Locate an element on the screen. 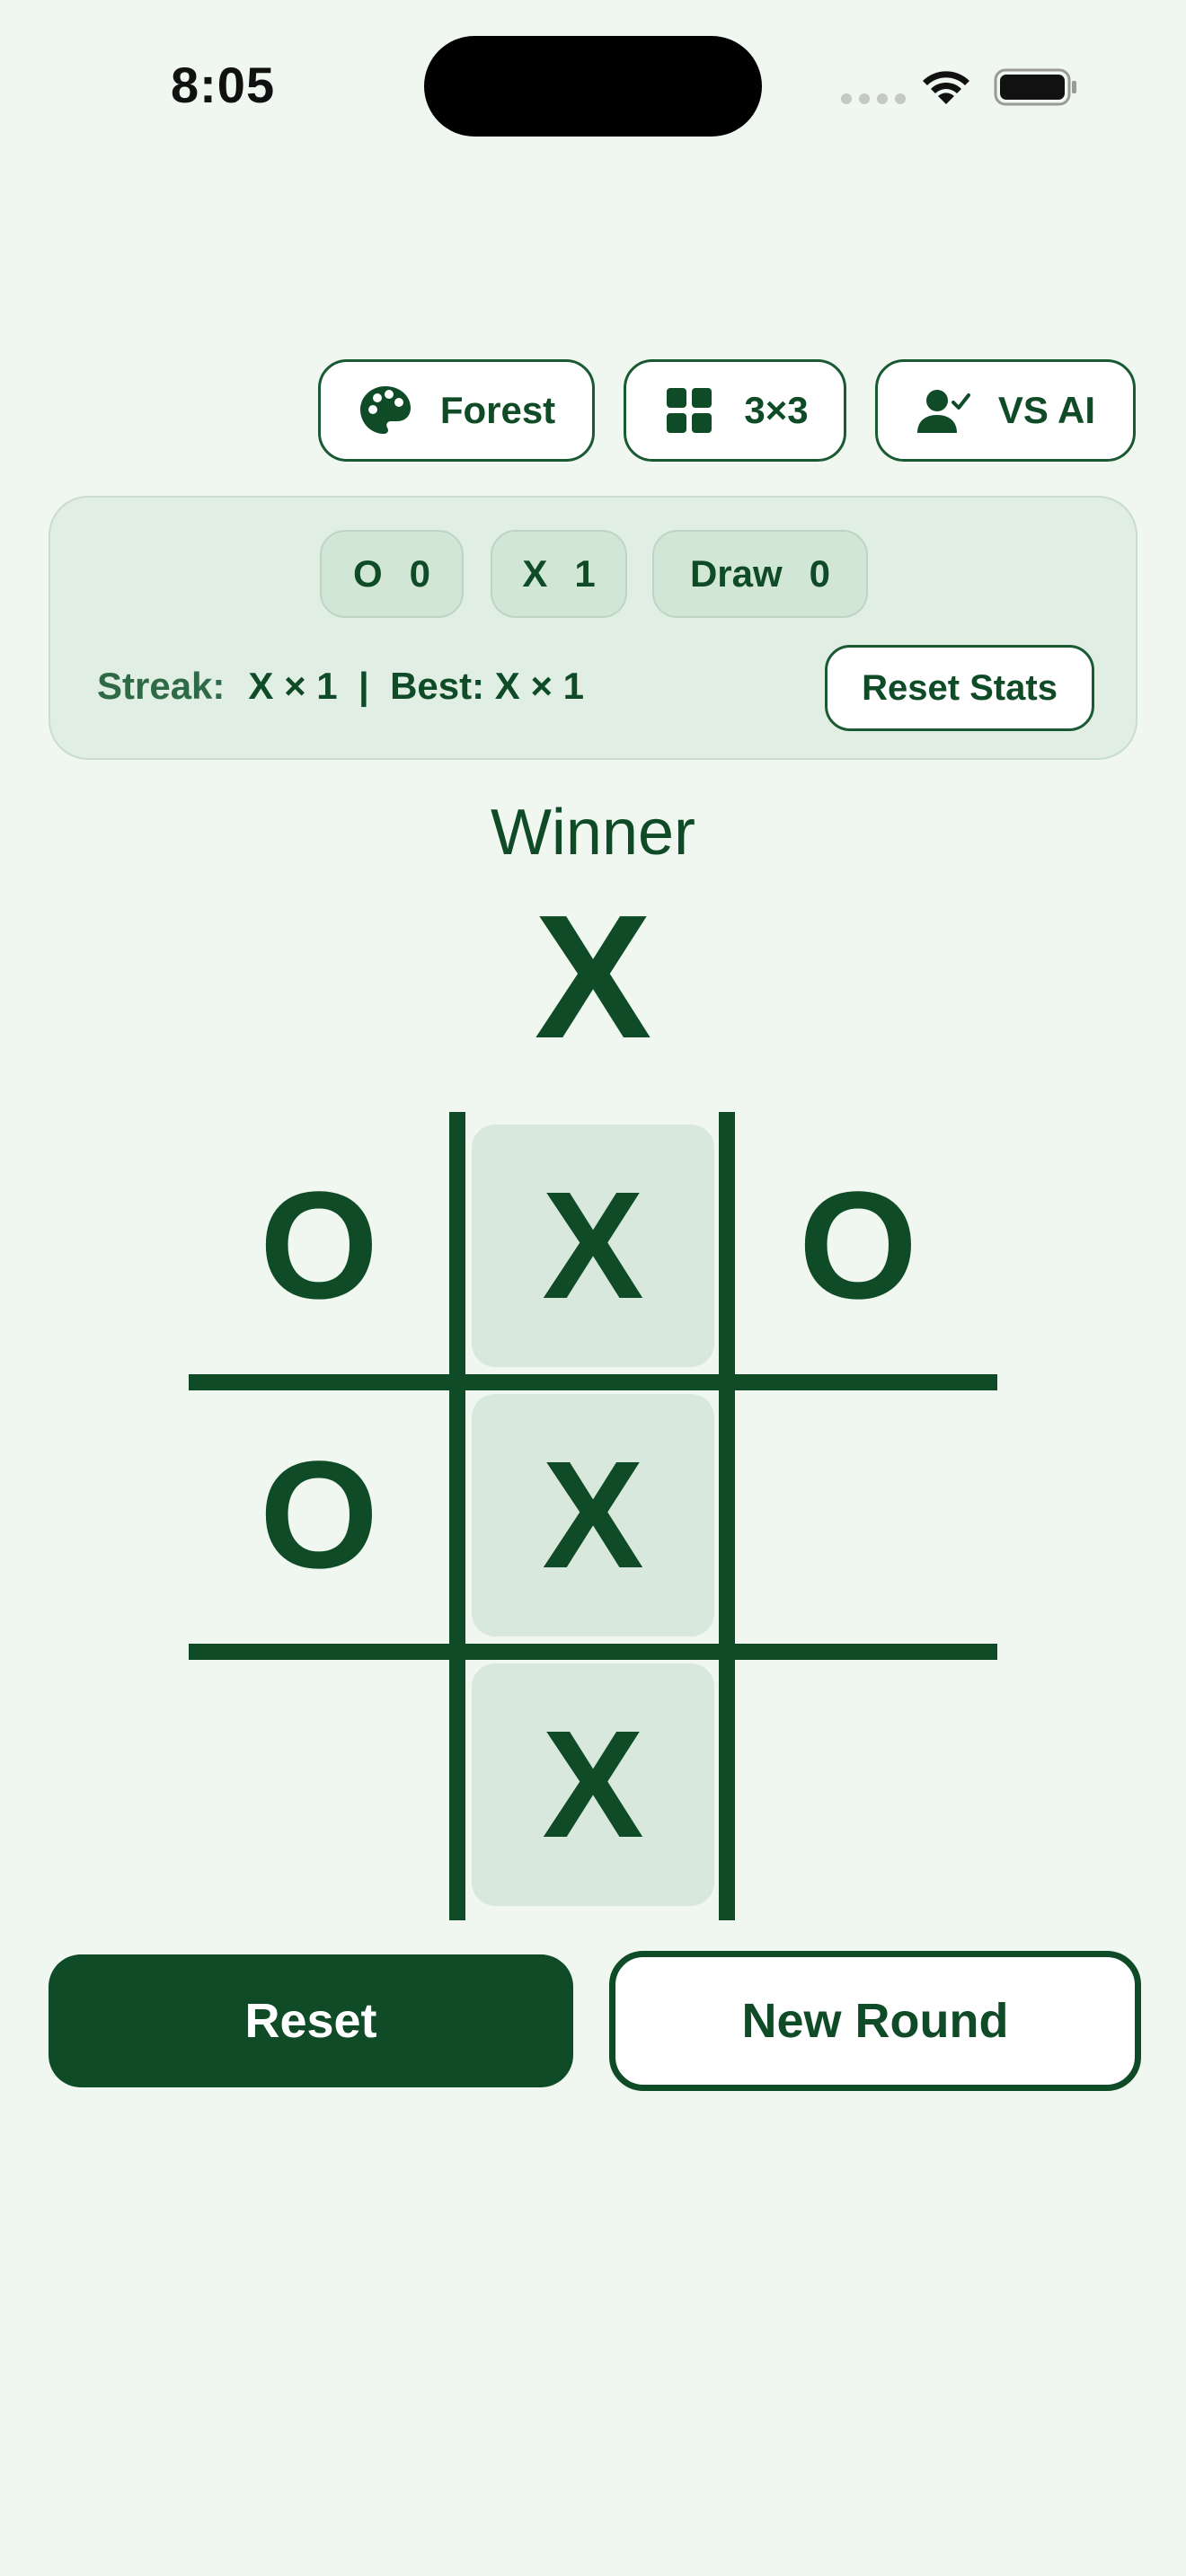 Image resolution: width=1186 pixels, height=2576 pixels. battery-icon is located at coordinates (1035, 87).